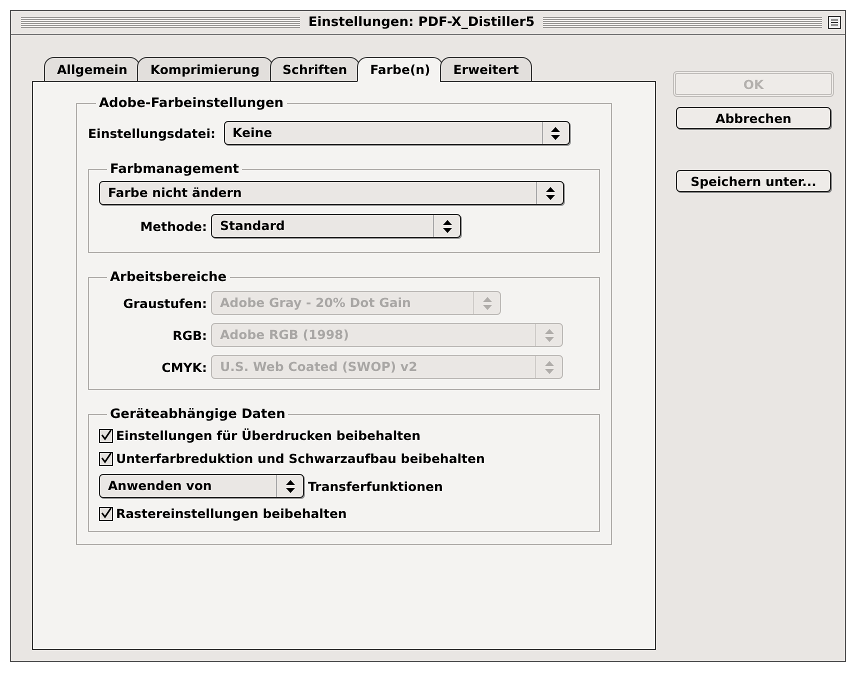  Describe the element at coordinates (753, 118) in the screenshot. I see `dialog-button: Abbrechen` at that location.